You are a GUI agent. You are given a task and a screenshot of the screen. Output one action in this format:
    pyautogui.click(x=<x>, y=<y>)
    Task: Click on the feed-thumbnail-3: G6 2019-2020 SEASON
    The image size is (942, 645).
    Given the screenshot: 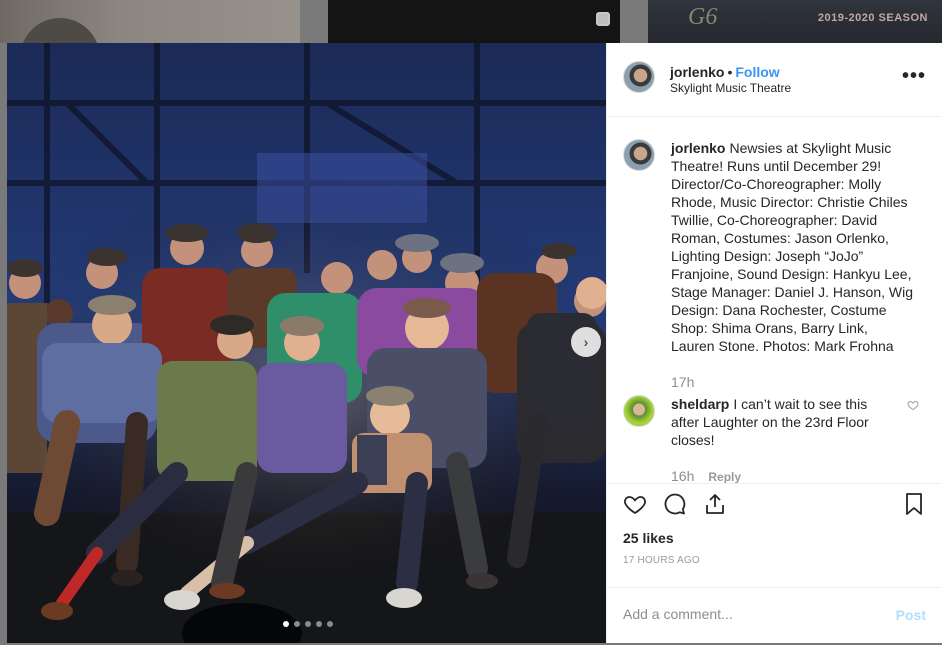 What is the action you would take?
    pyautogui.click(x=795, y=21)
    